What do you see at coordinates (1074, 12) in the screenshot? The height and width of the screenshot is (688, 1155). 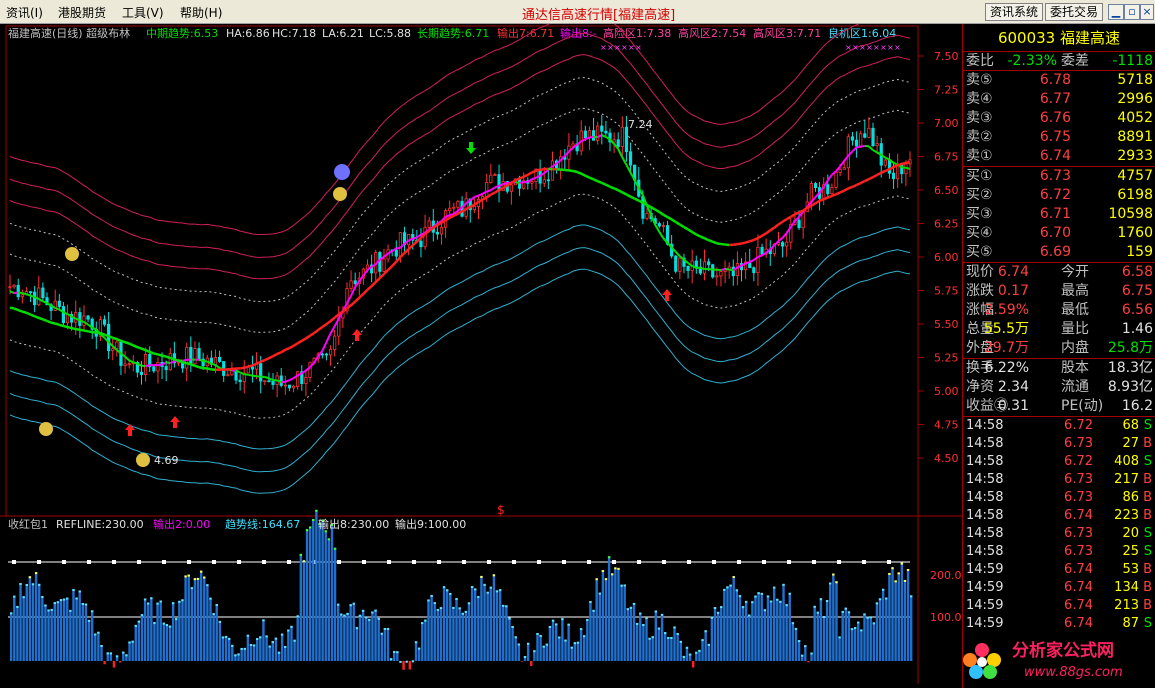 I see `trade-button: 委托交易` at bounding box center [1074, 12].